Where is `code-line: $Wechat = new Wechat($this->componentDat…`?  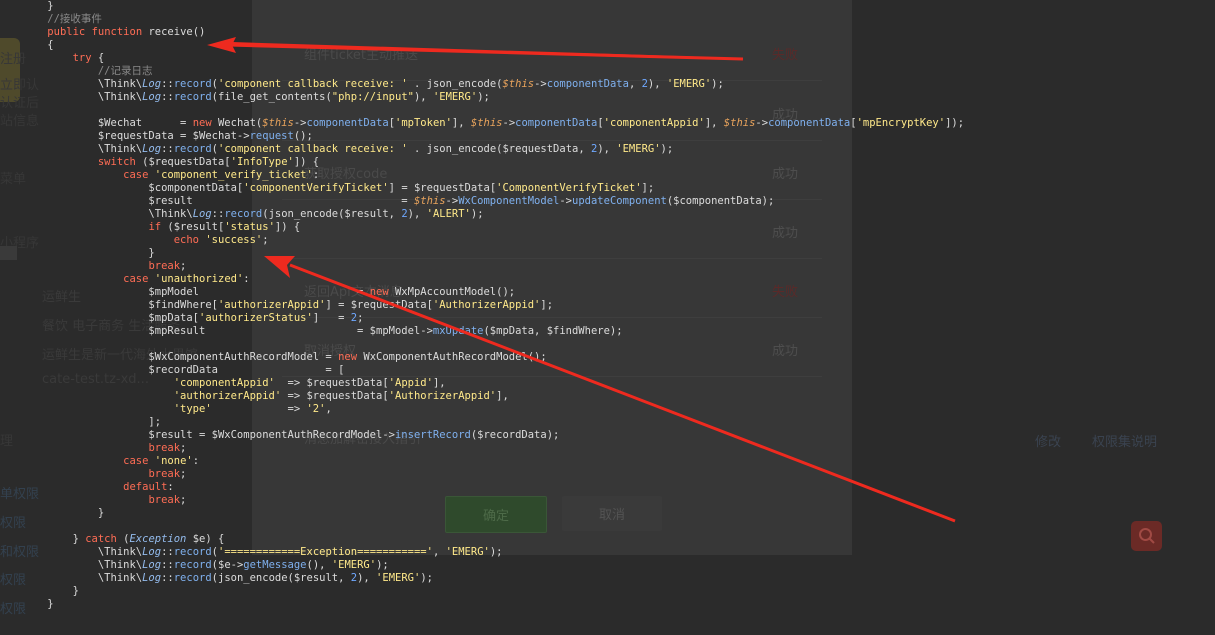 code-line: $Wechat = new Wechat($this->componentDat… is located at coordinates (493, 123).